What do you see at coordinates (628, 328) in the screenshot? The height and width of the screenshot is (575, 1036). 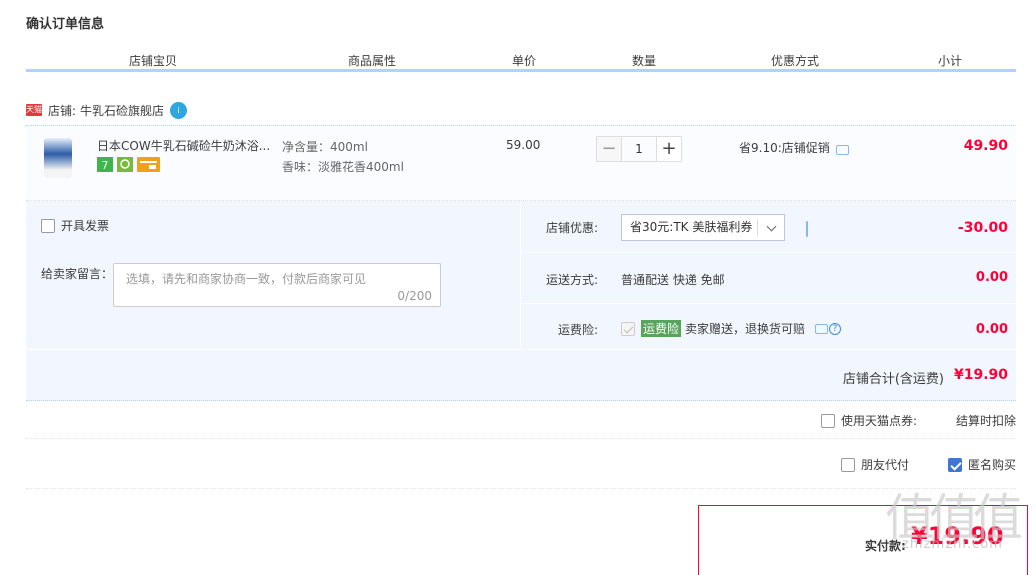 I see `insurance-checkbox` at bounding box center [628, 328].